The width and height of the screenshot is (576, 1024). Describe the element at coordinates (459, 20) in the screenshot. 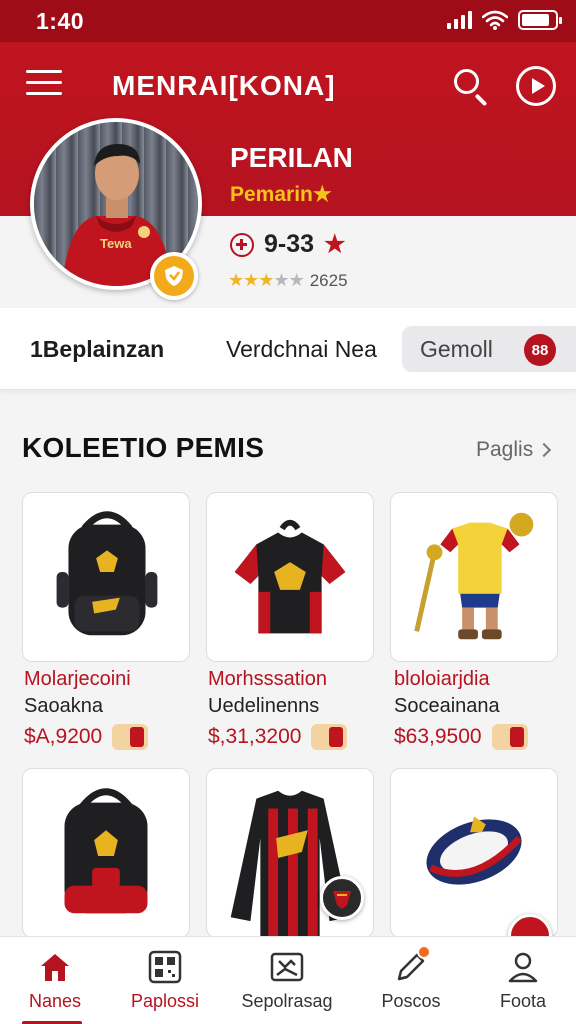

I see `signal-icon` at that location.